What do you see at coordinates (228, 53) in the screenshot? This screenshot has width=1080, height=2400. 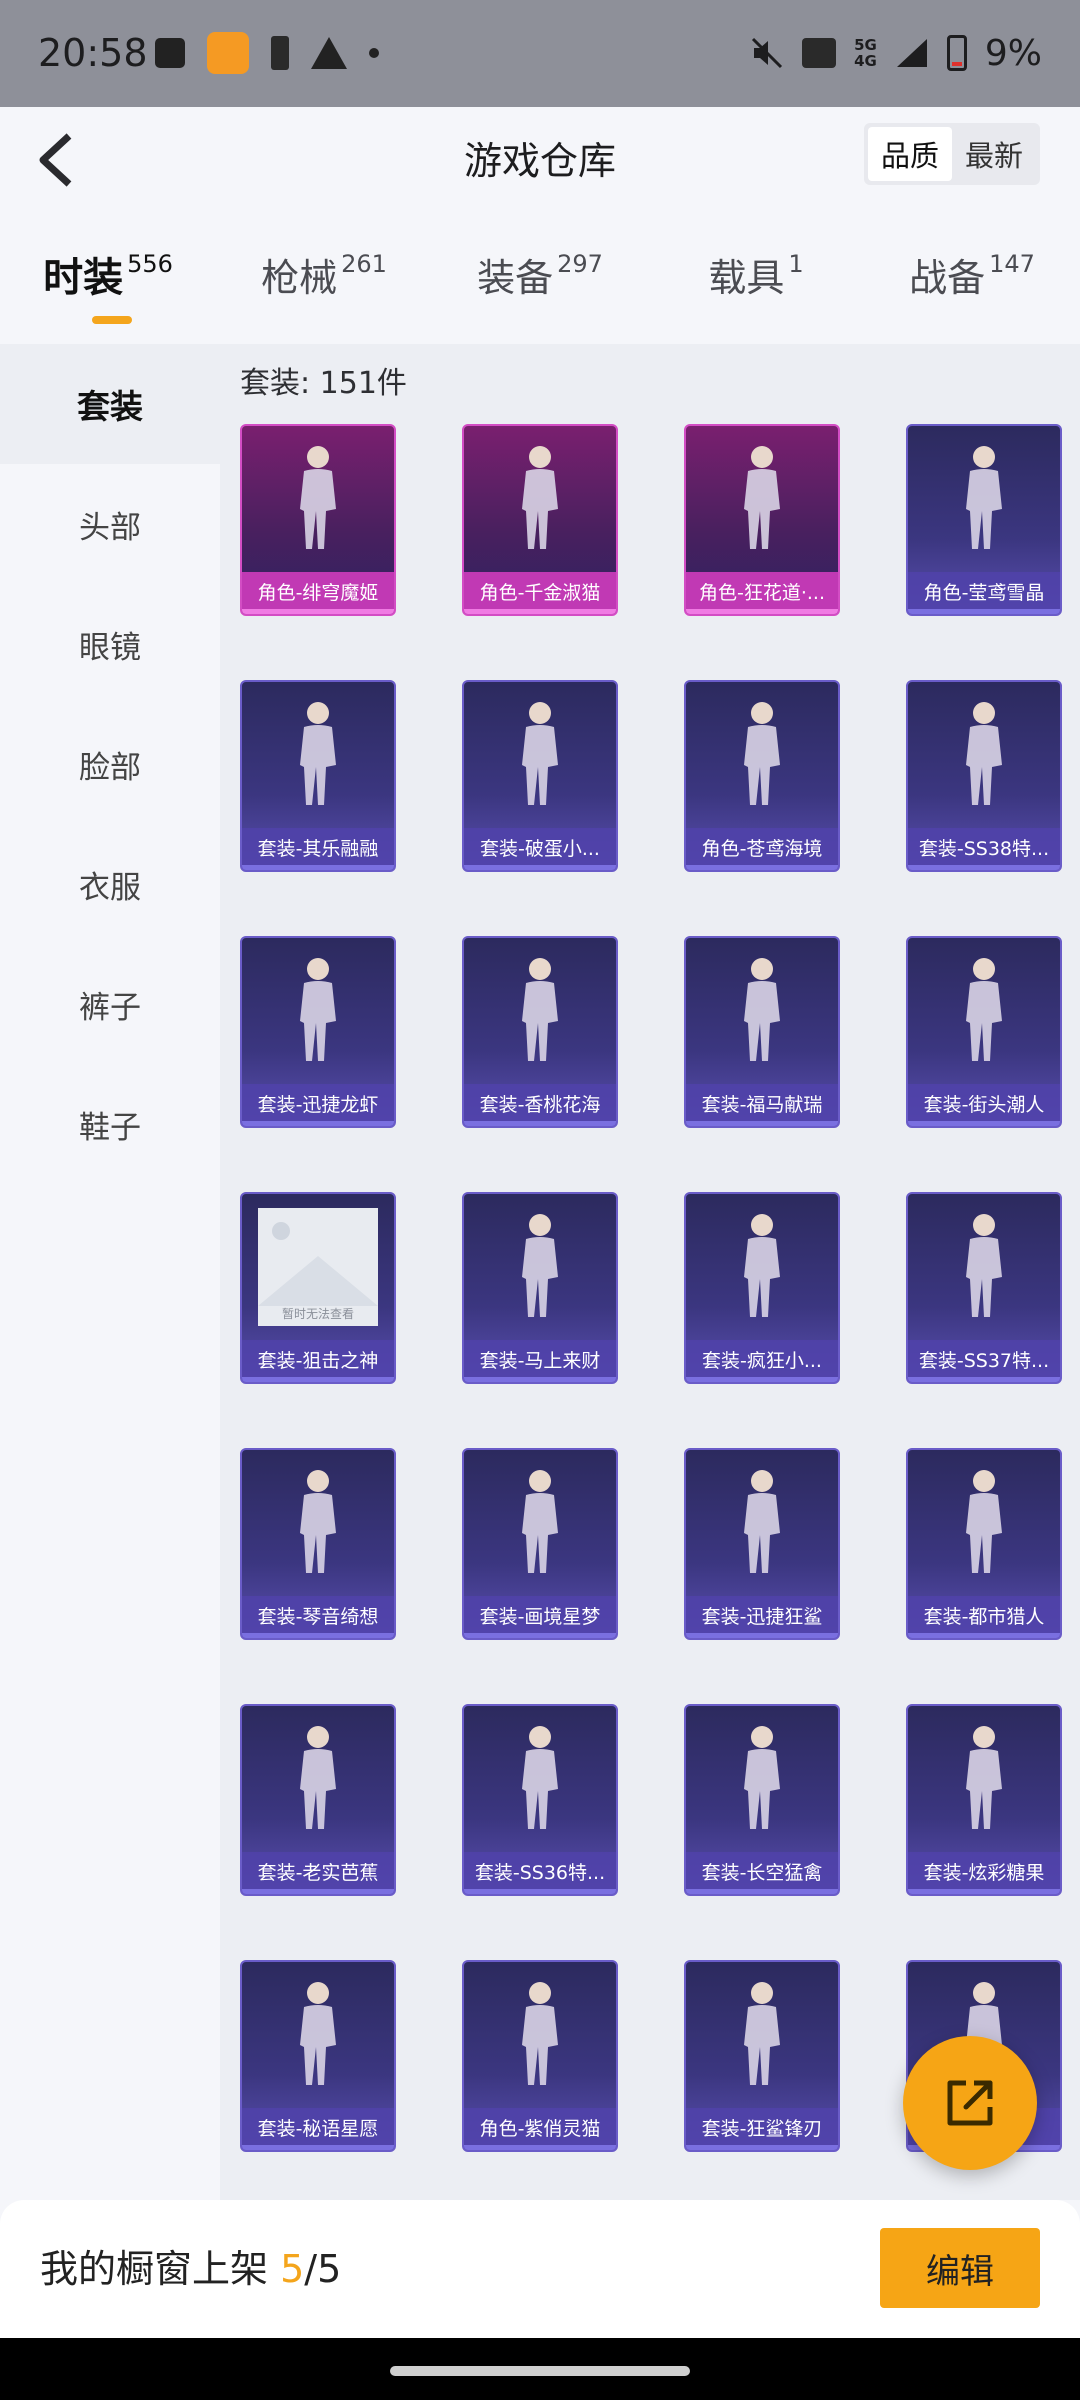 I see `app-notification-icon` at bounding box center [228, 53].